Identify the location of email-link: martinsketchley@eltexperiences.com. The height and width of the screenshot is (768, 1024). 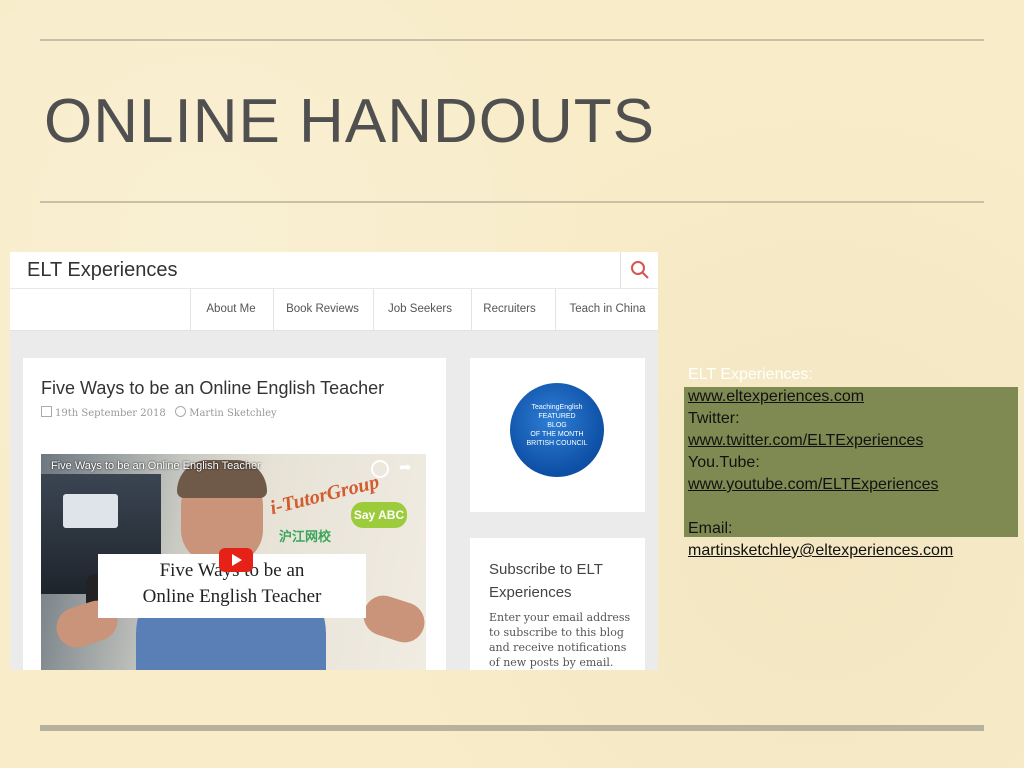
(820, 551).